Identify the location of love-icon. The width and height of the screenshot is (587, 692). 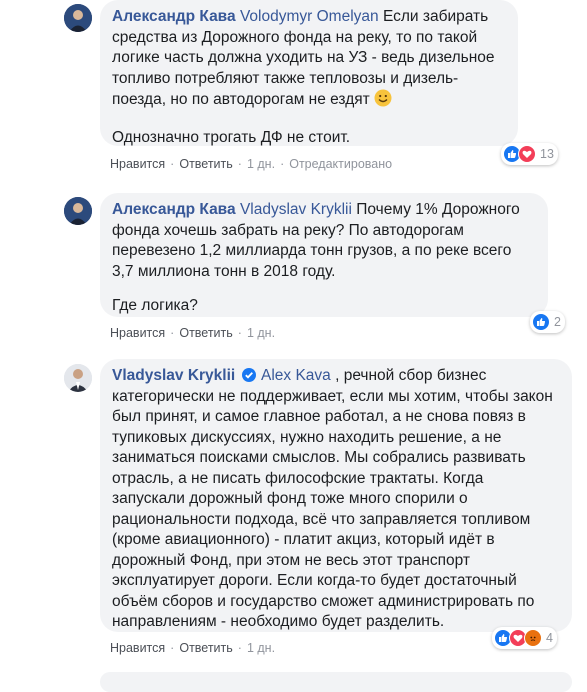
(527, 154).